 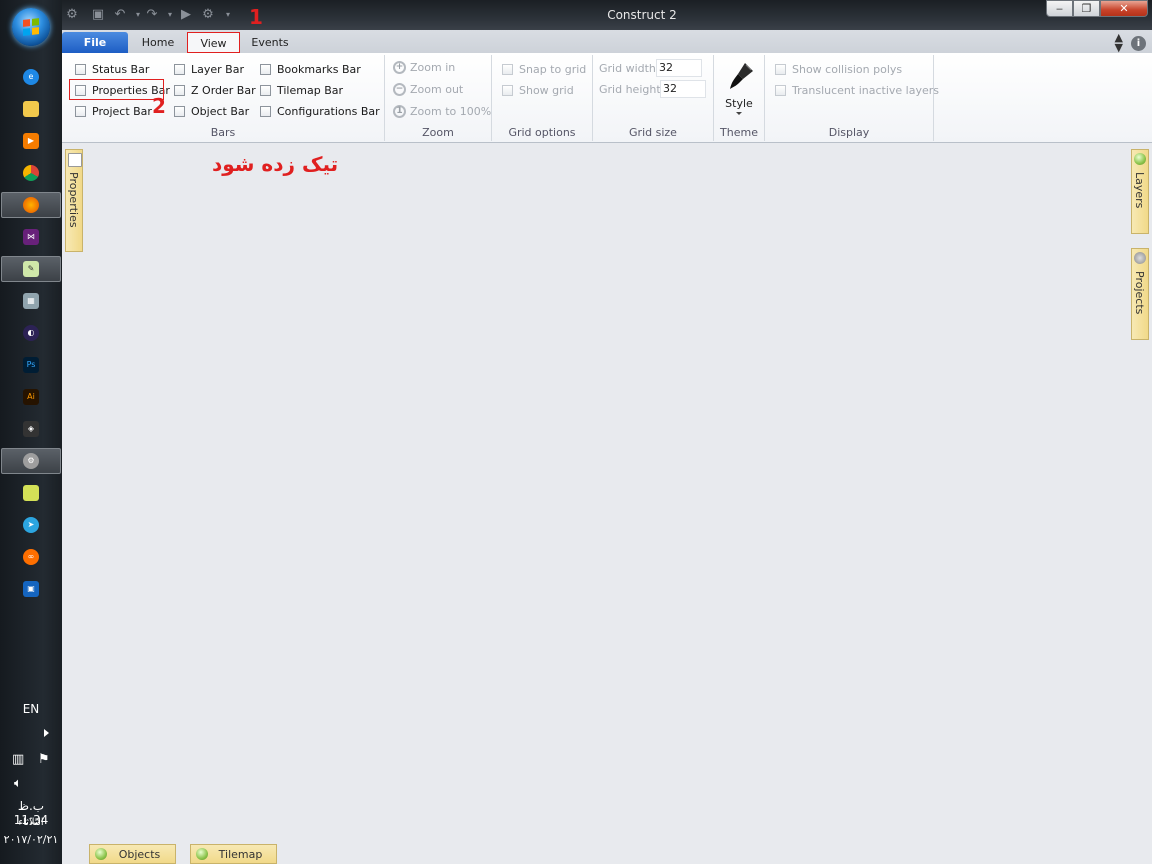 I want to click on projects-panel-tab: Projects, so click(x=1140, y=294).